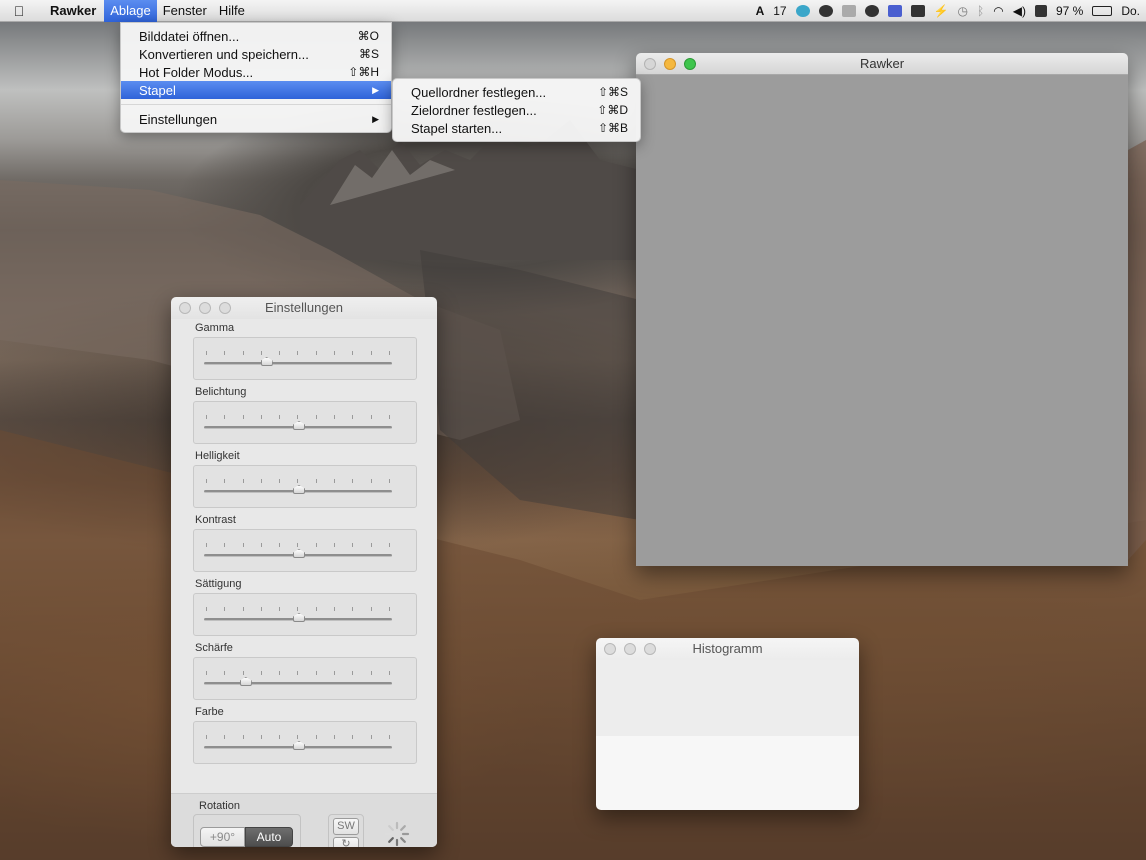 This screenshot has width=1146, height=860. What do you see at coordinates (516, 92) in the screenshot?
I see `menu-item-source-folder: Quellordner festlegen... ⇧⌘S` at bounding box center [516, 92].